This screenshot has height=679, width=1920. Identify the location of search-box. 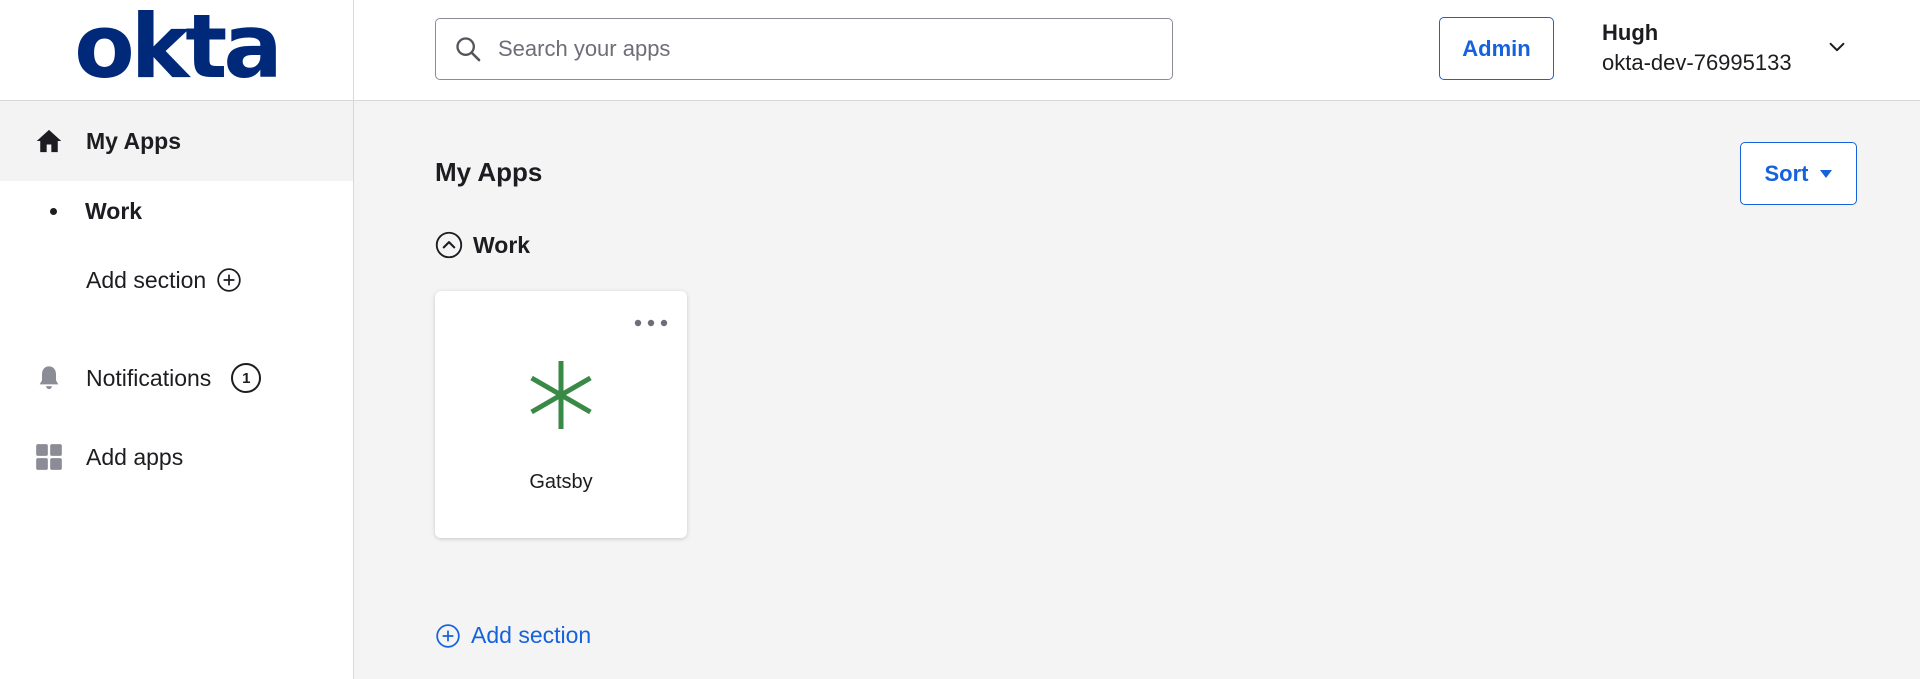
(804, 49).